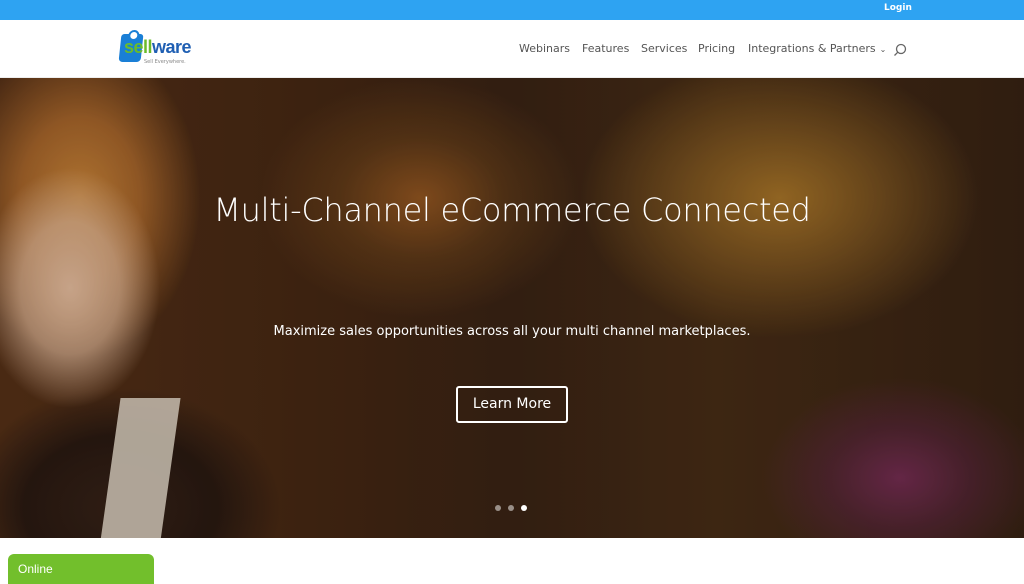 Image resolution: width=1024 pixels, height=584 pixels. Describe the element at coordinates (165, 62) in the screenshot. I see `logo-tagline: Sell Everywhere.` at that location.